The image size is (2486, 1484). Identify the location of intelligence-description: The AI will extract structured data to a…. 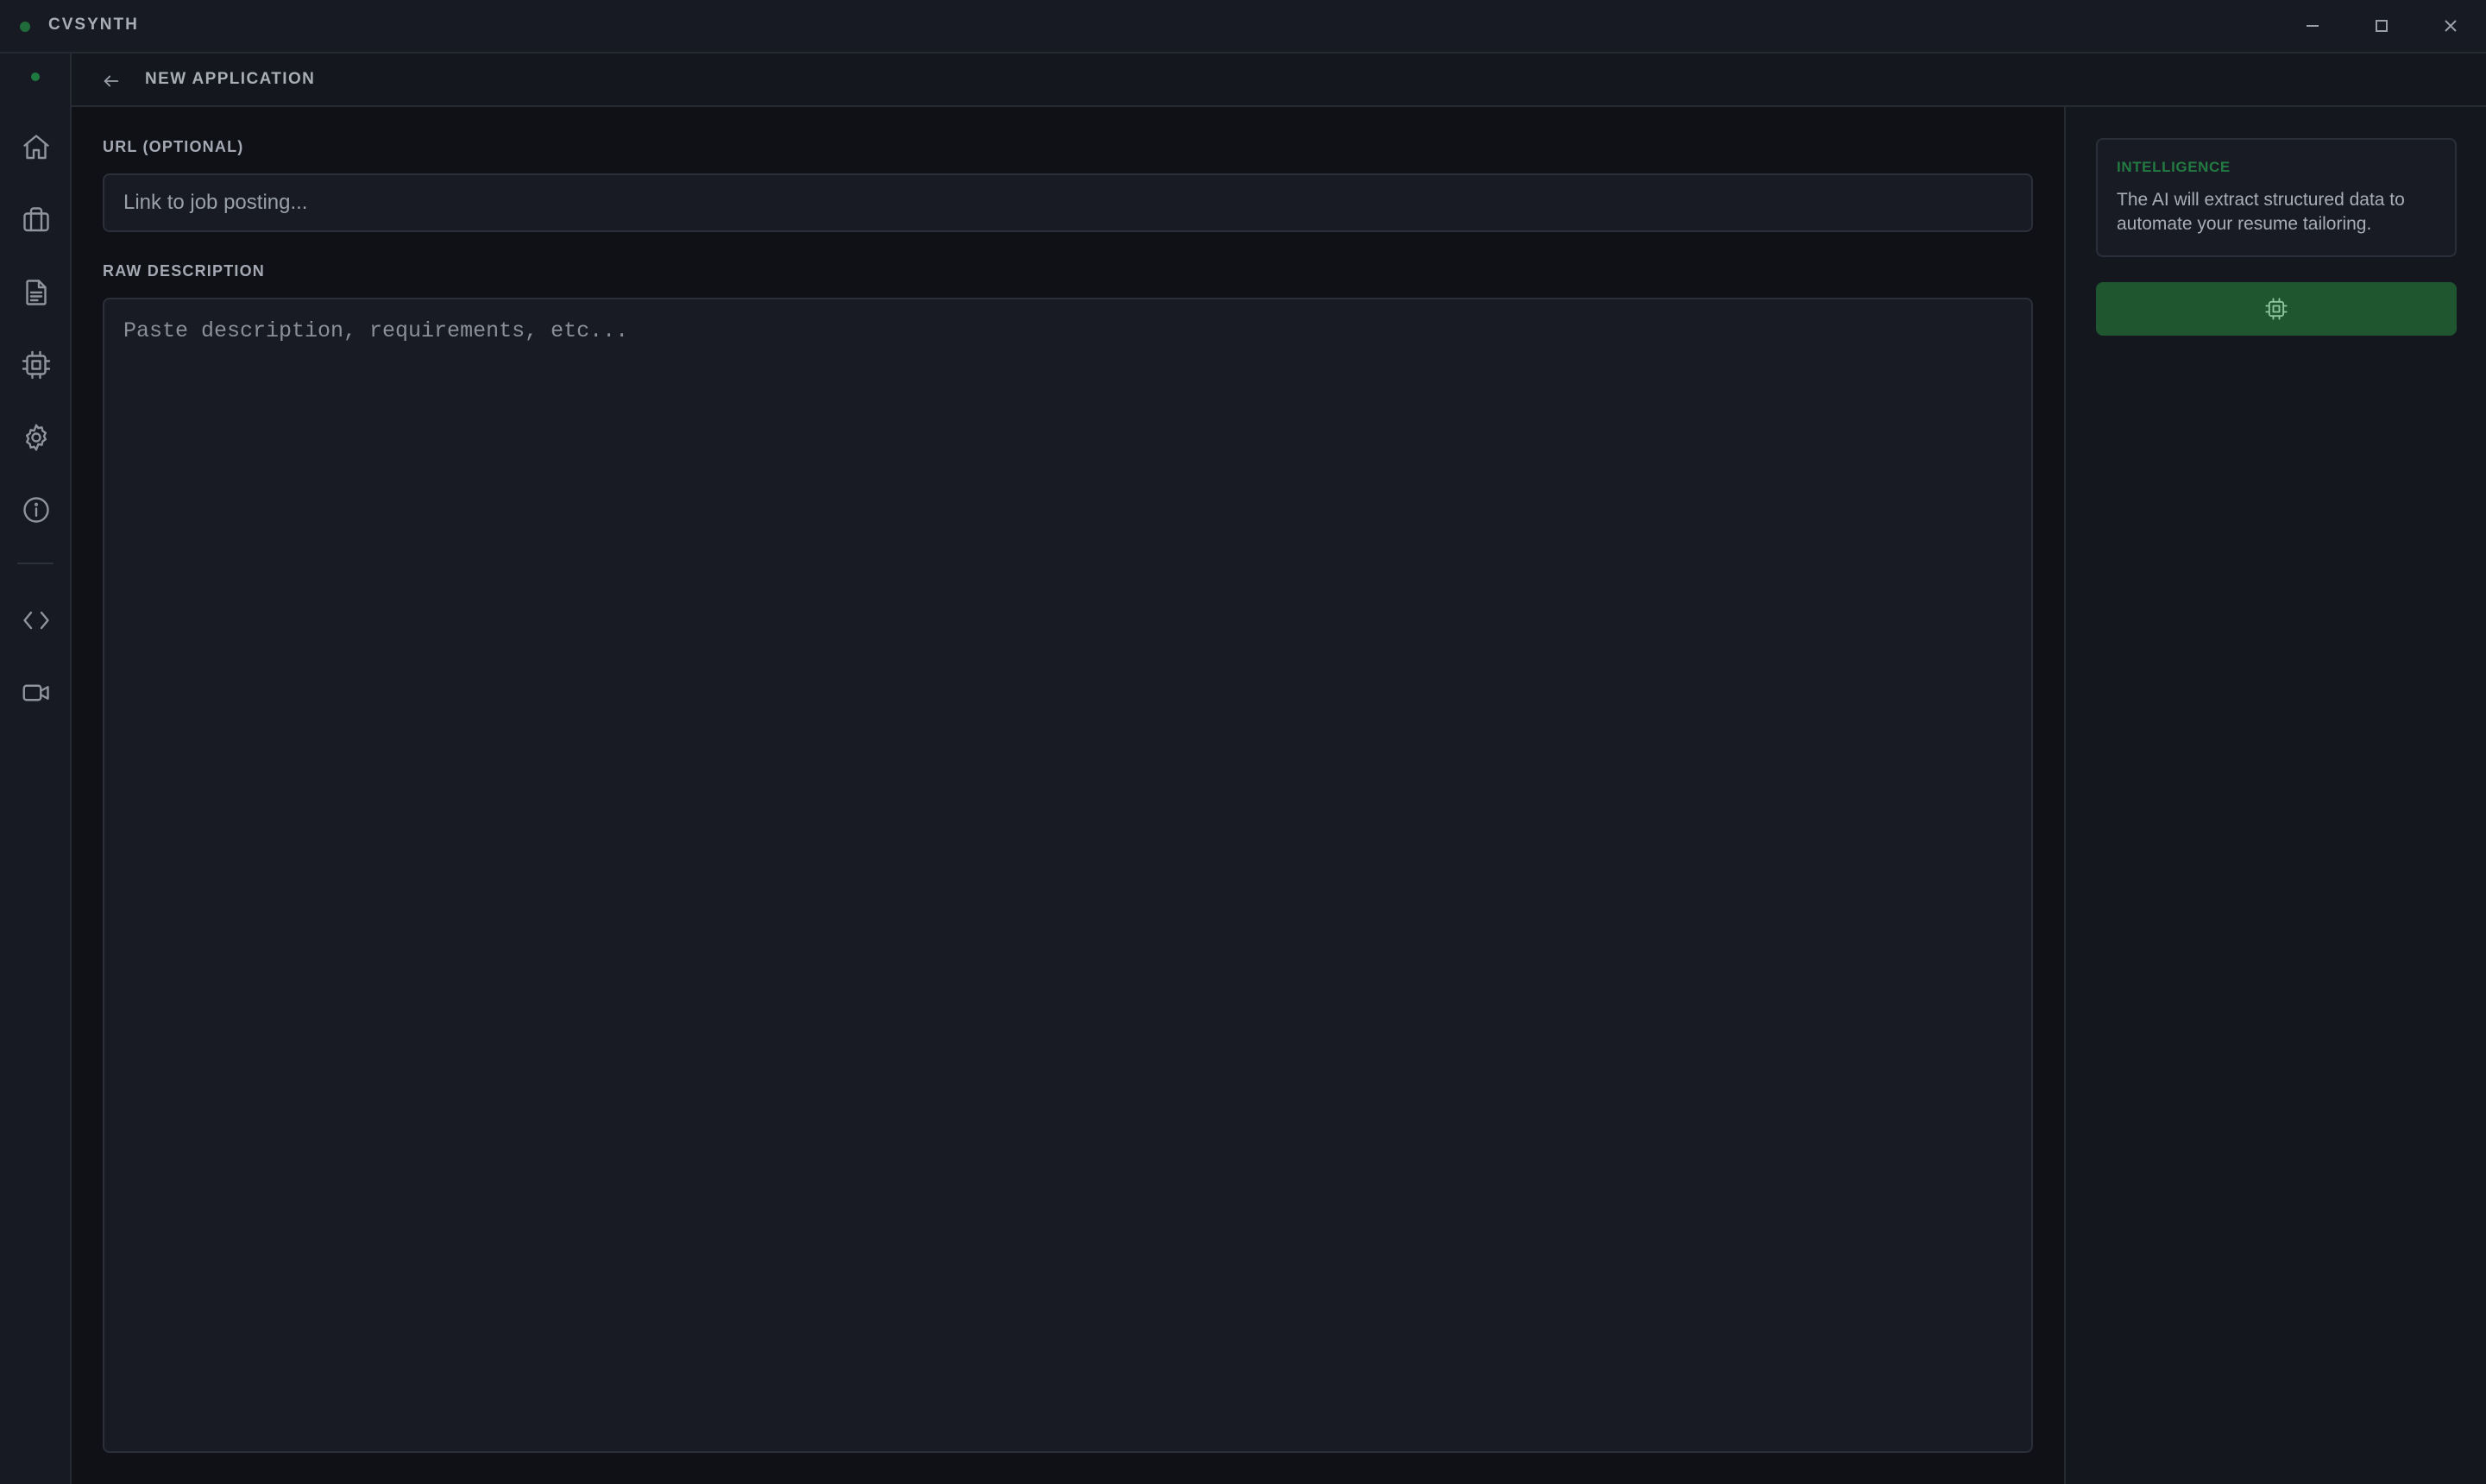
(2261, 212).